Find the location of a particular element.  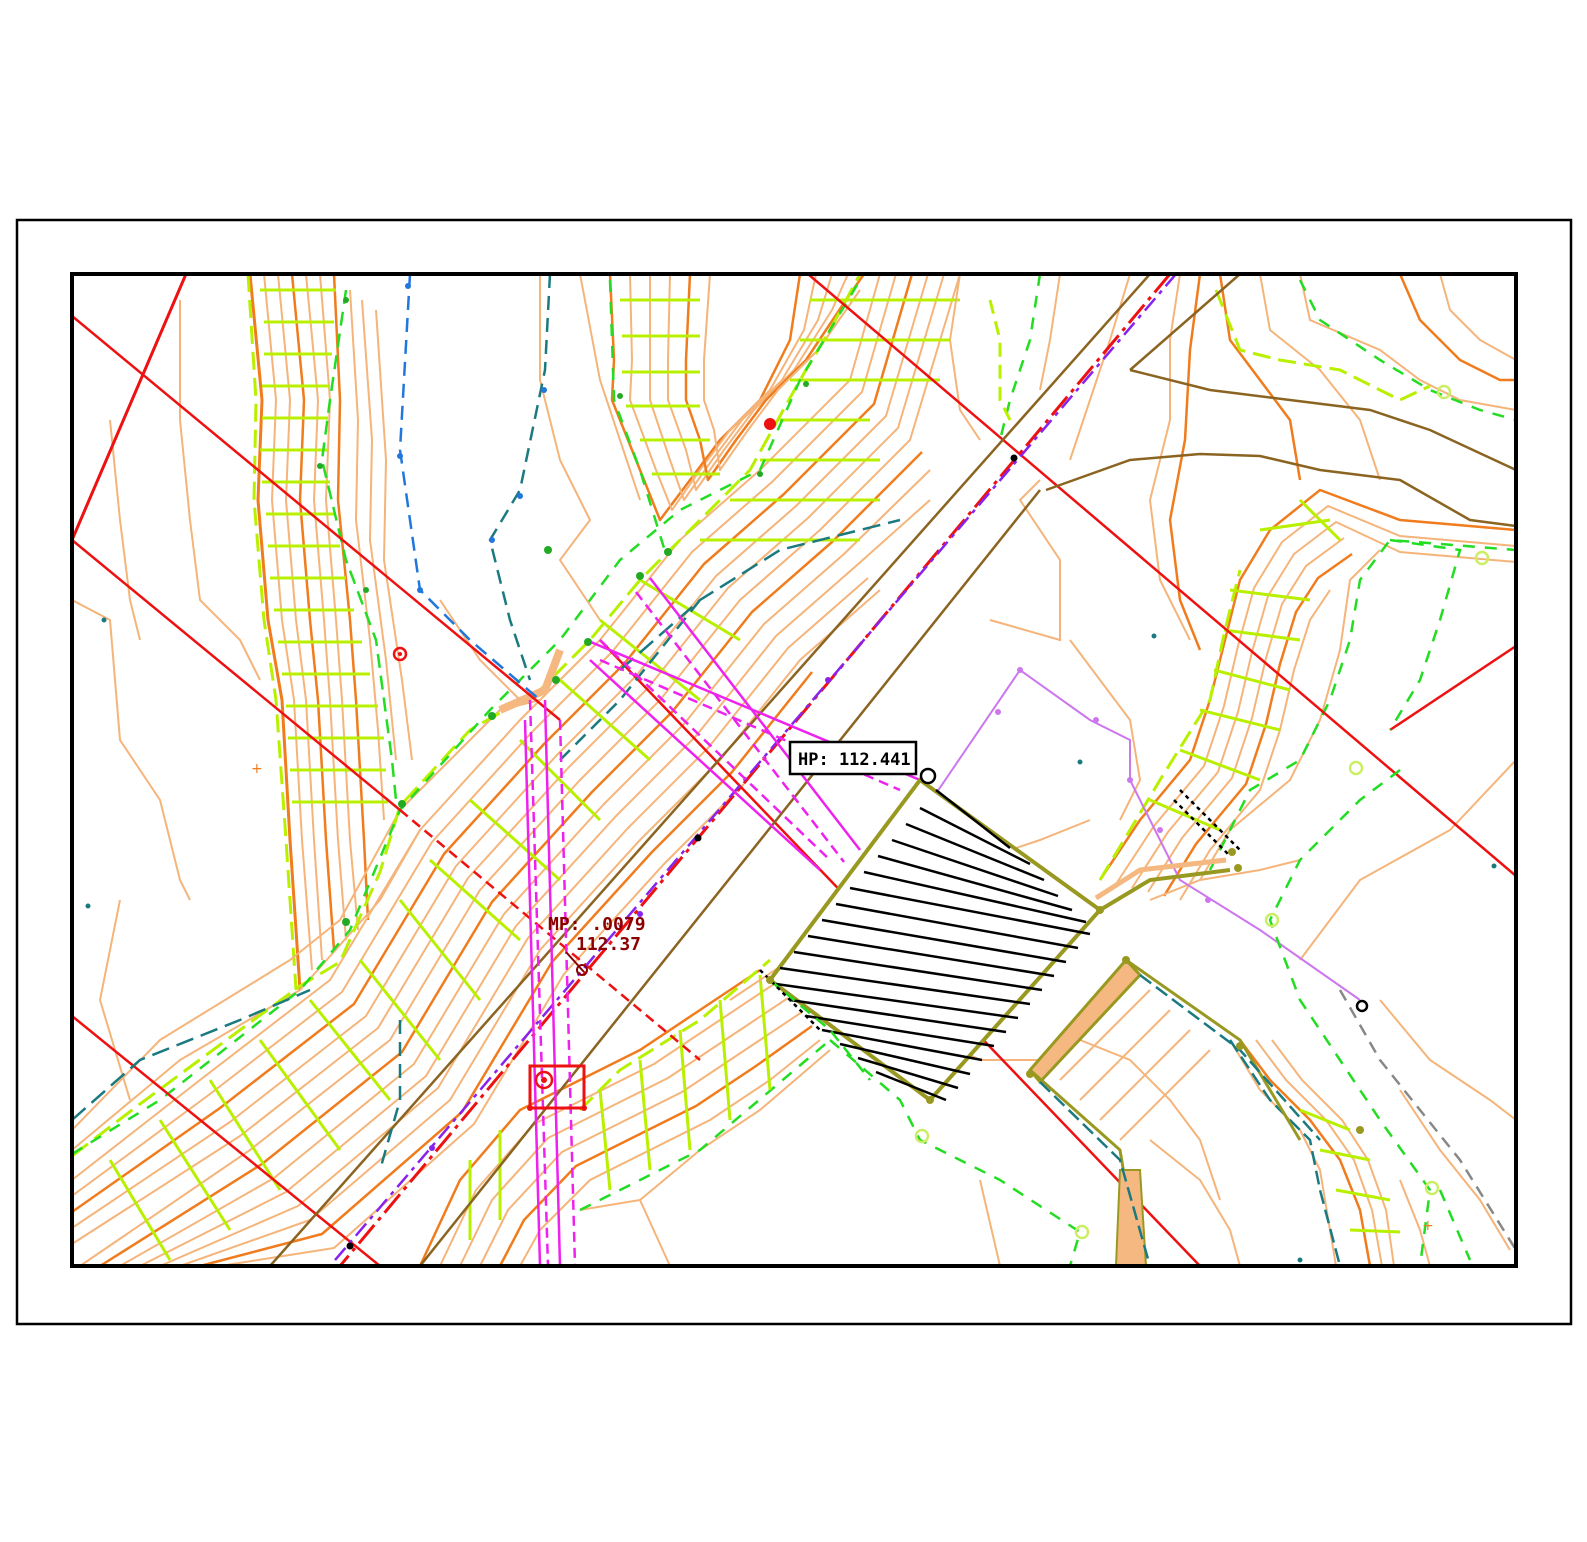

mp-label-line1: MP: .0079 is located at coordinates (597, 924).